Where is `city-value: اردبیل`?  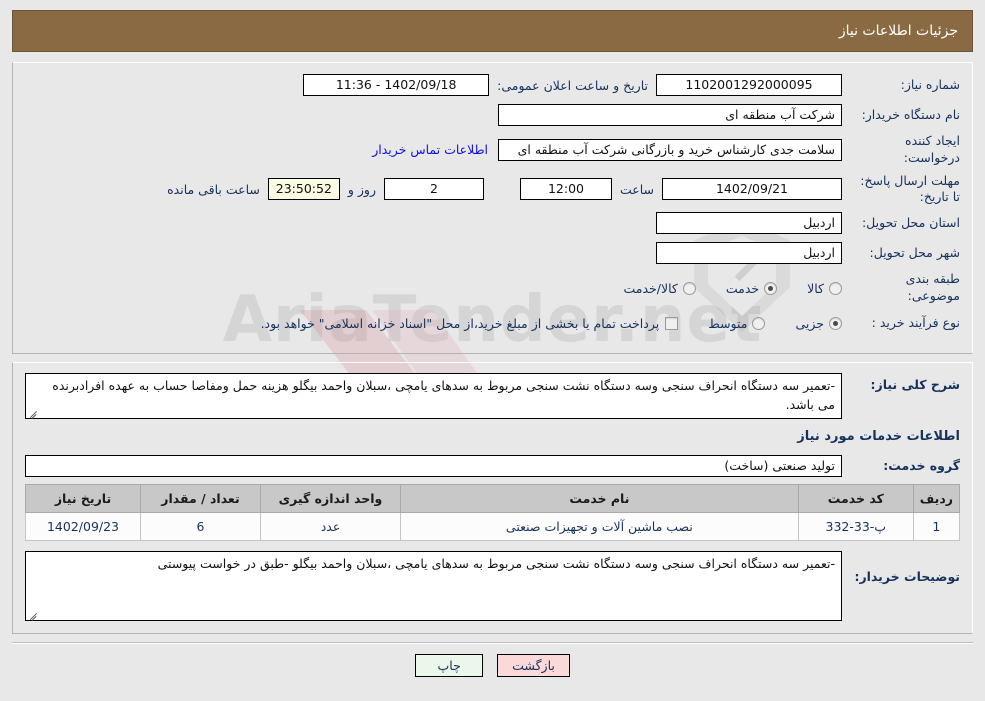 city-value: اردبیل is located at coordinates (749, 253).